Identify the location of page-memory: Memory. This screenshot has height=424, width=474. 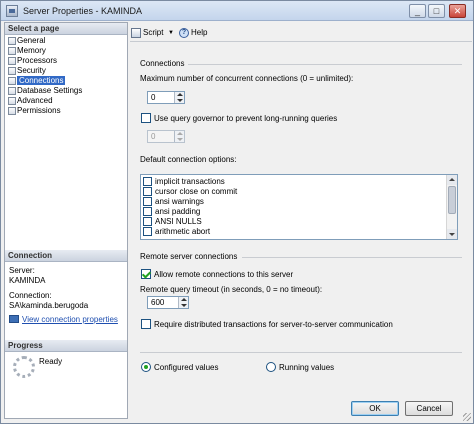
(66, 51).